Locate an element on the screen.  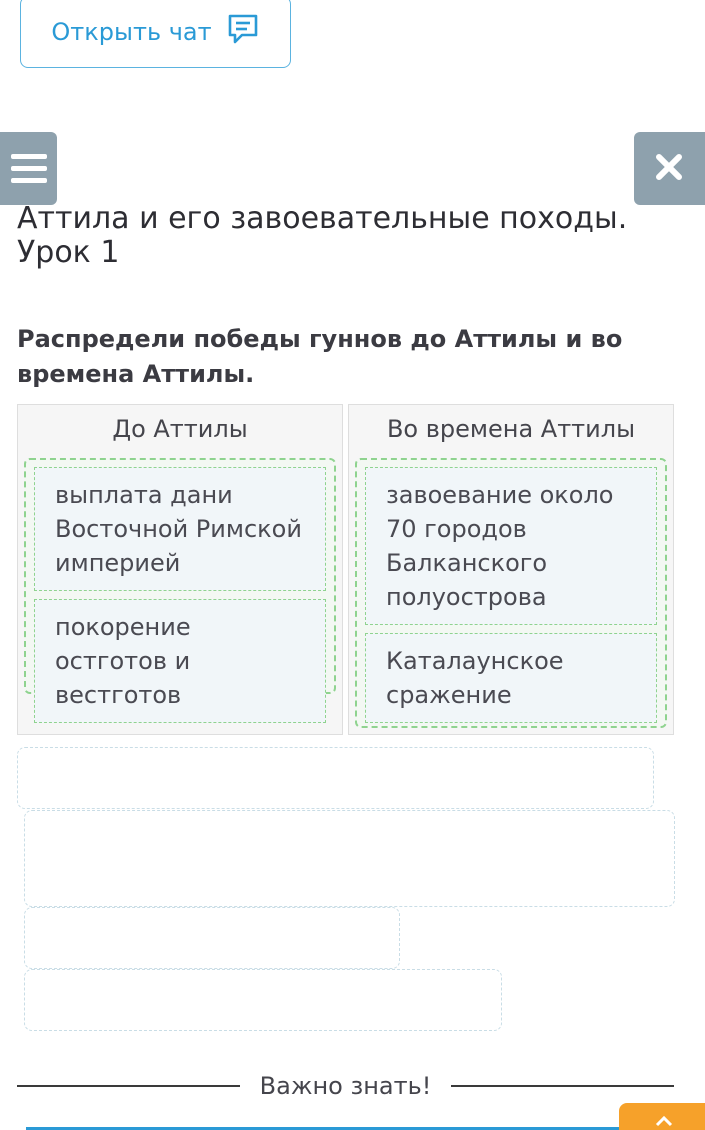
open-chat-button: Открыть чат is located at coordinates (155, 34).